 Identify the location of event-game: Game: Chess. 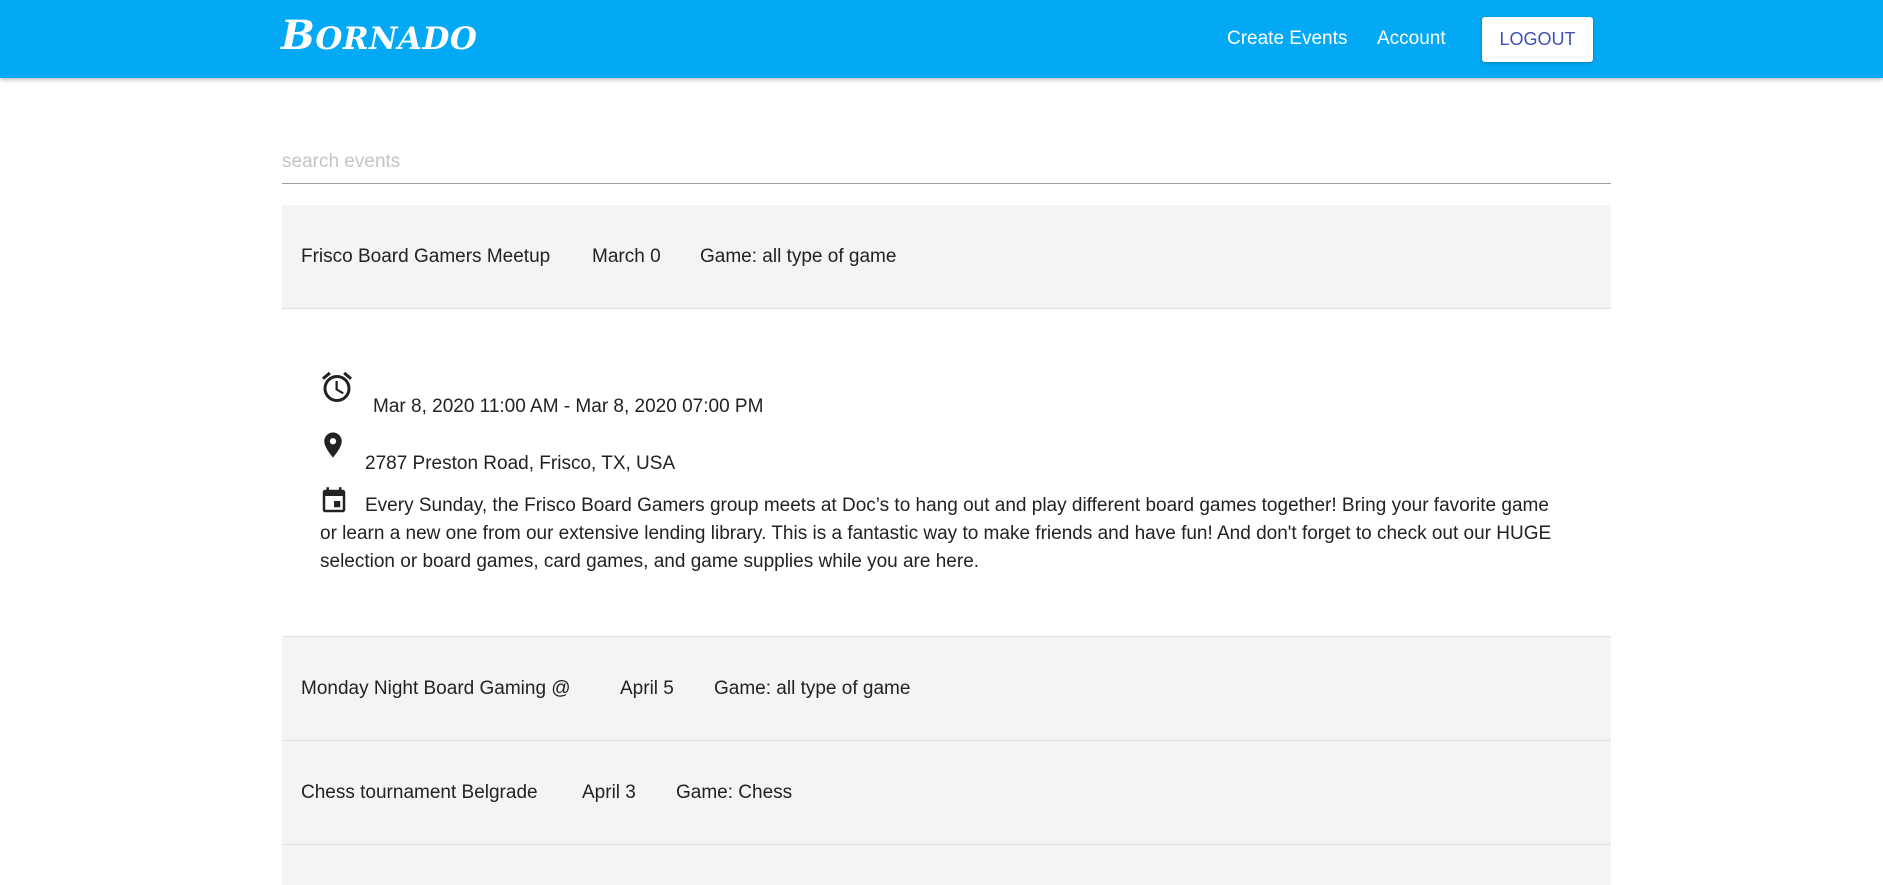
(734, 792).